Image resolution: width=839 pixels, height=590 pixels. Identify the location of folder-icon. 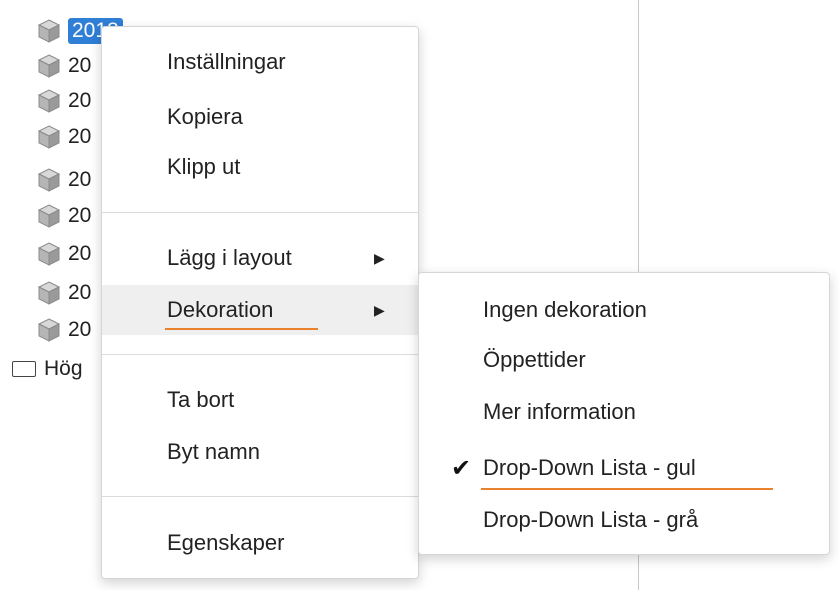
(24, 369).